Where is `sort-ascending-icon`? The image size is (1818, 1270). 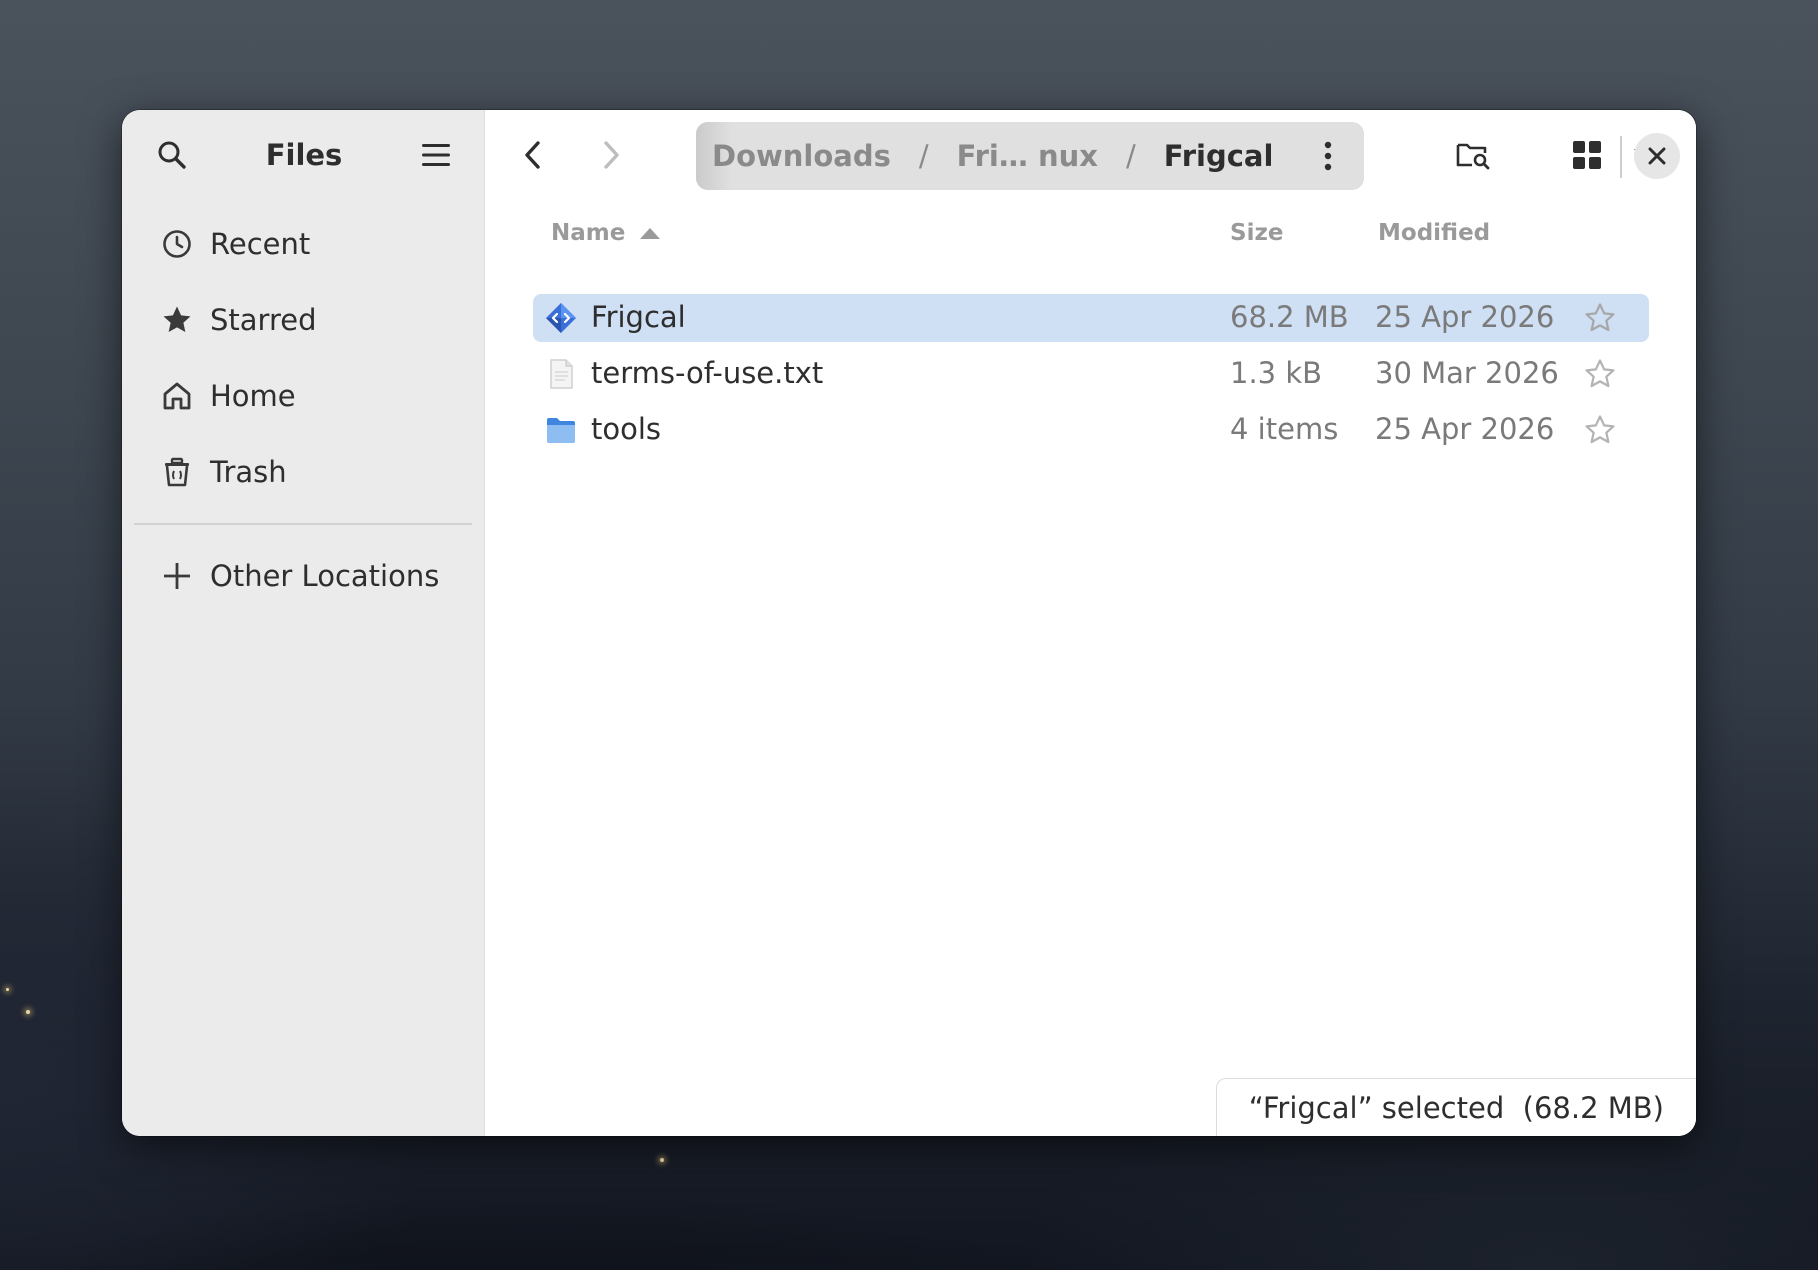
sort-ascending-icon is located at coordinates (650, 233).